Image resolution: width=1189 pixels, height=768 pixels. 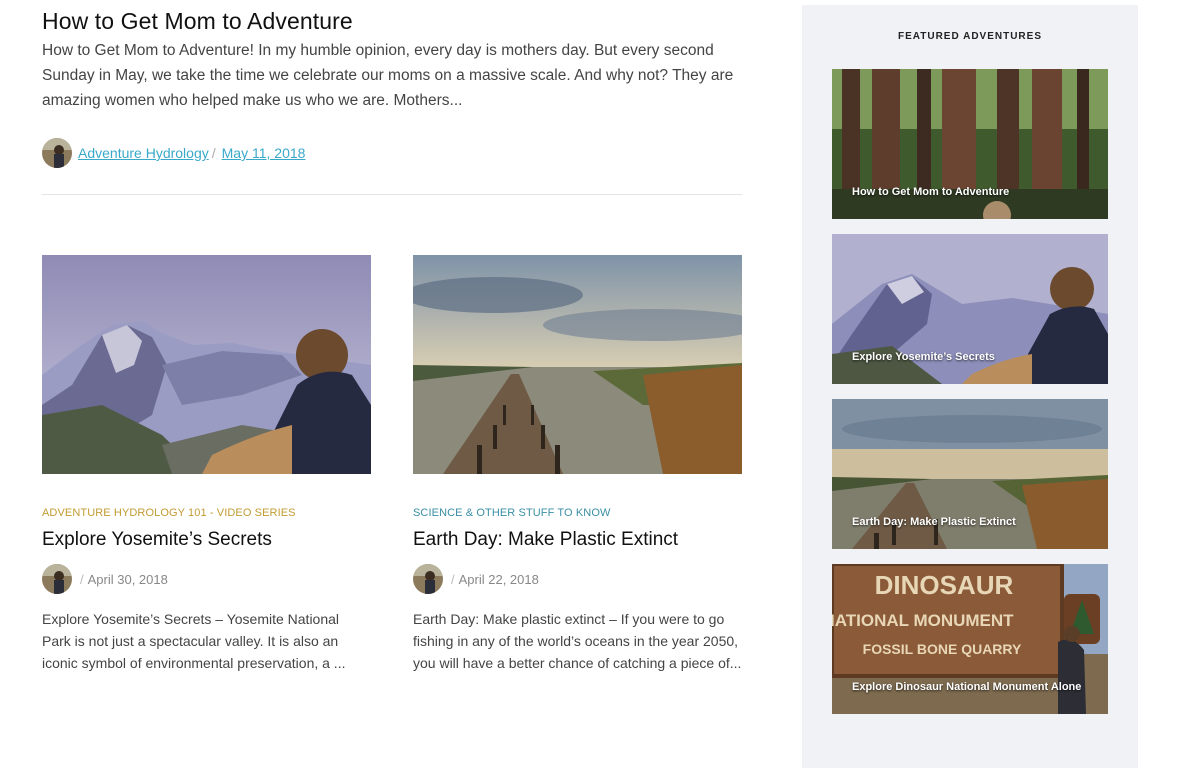 I want to click on post-meta: / April 22, 2018, so click(x=577, y=579).